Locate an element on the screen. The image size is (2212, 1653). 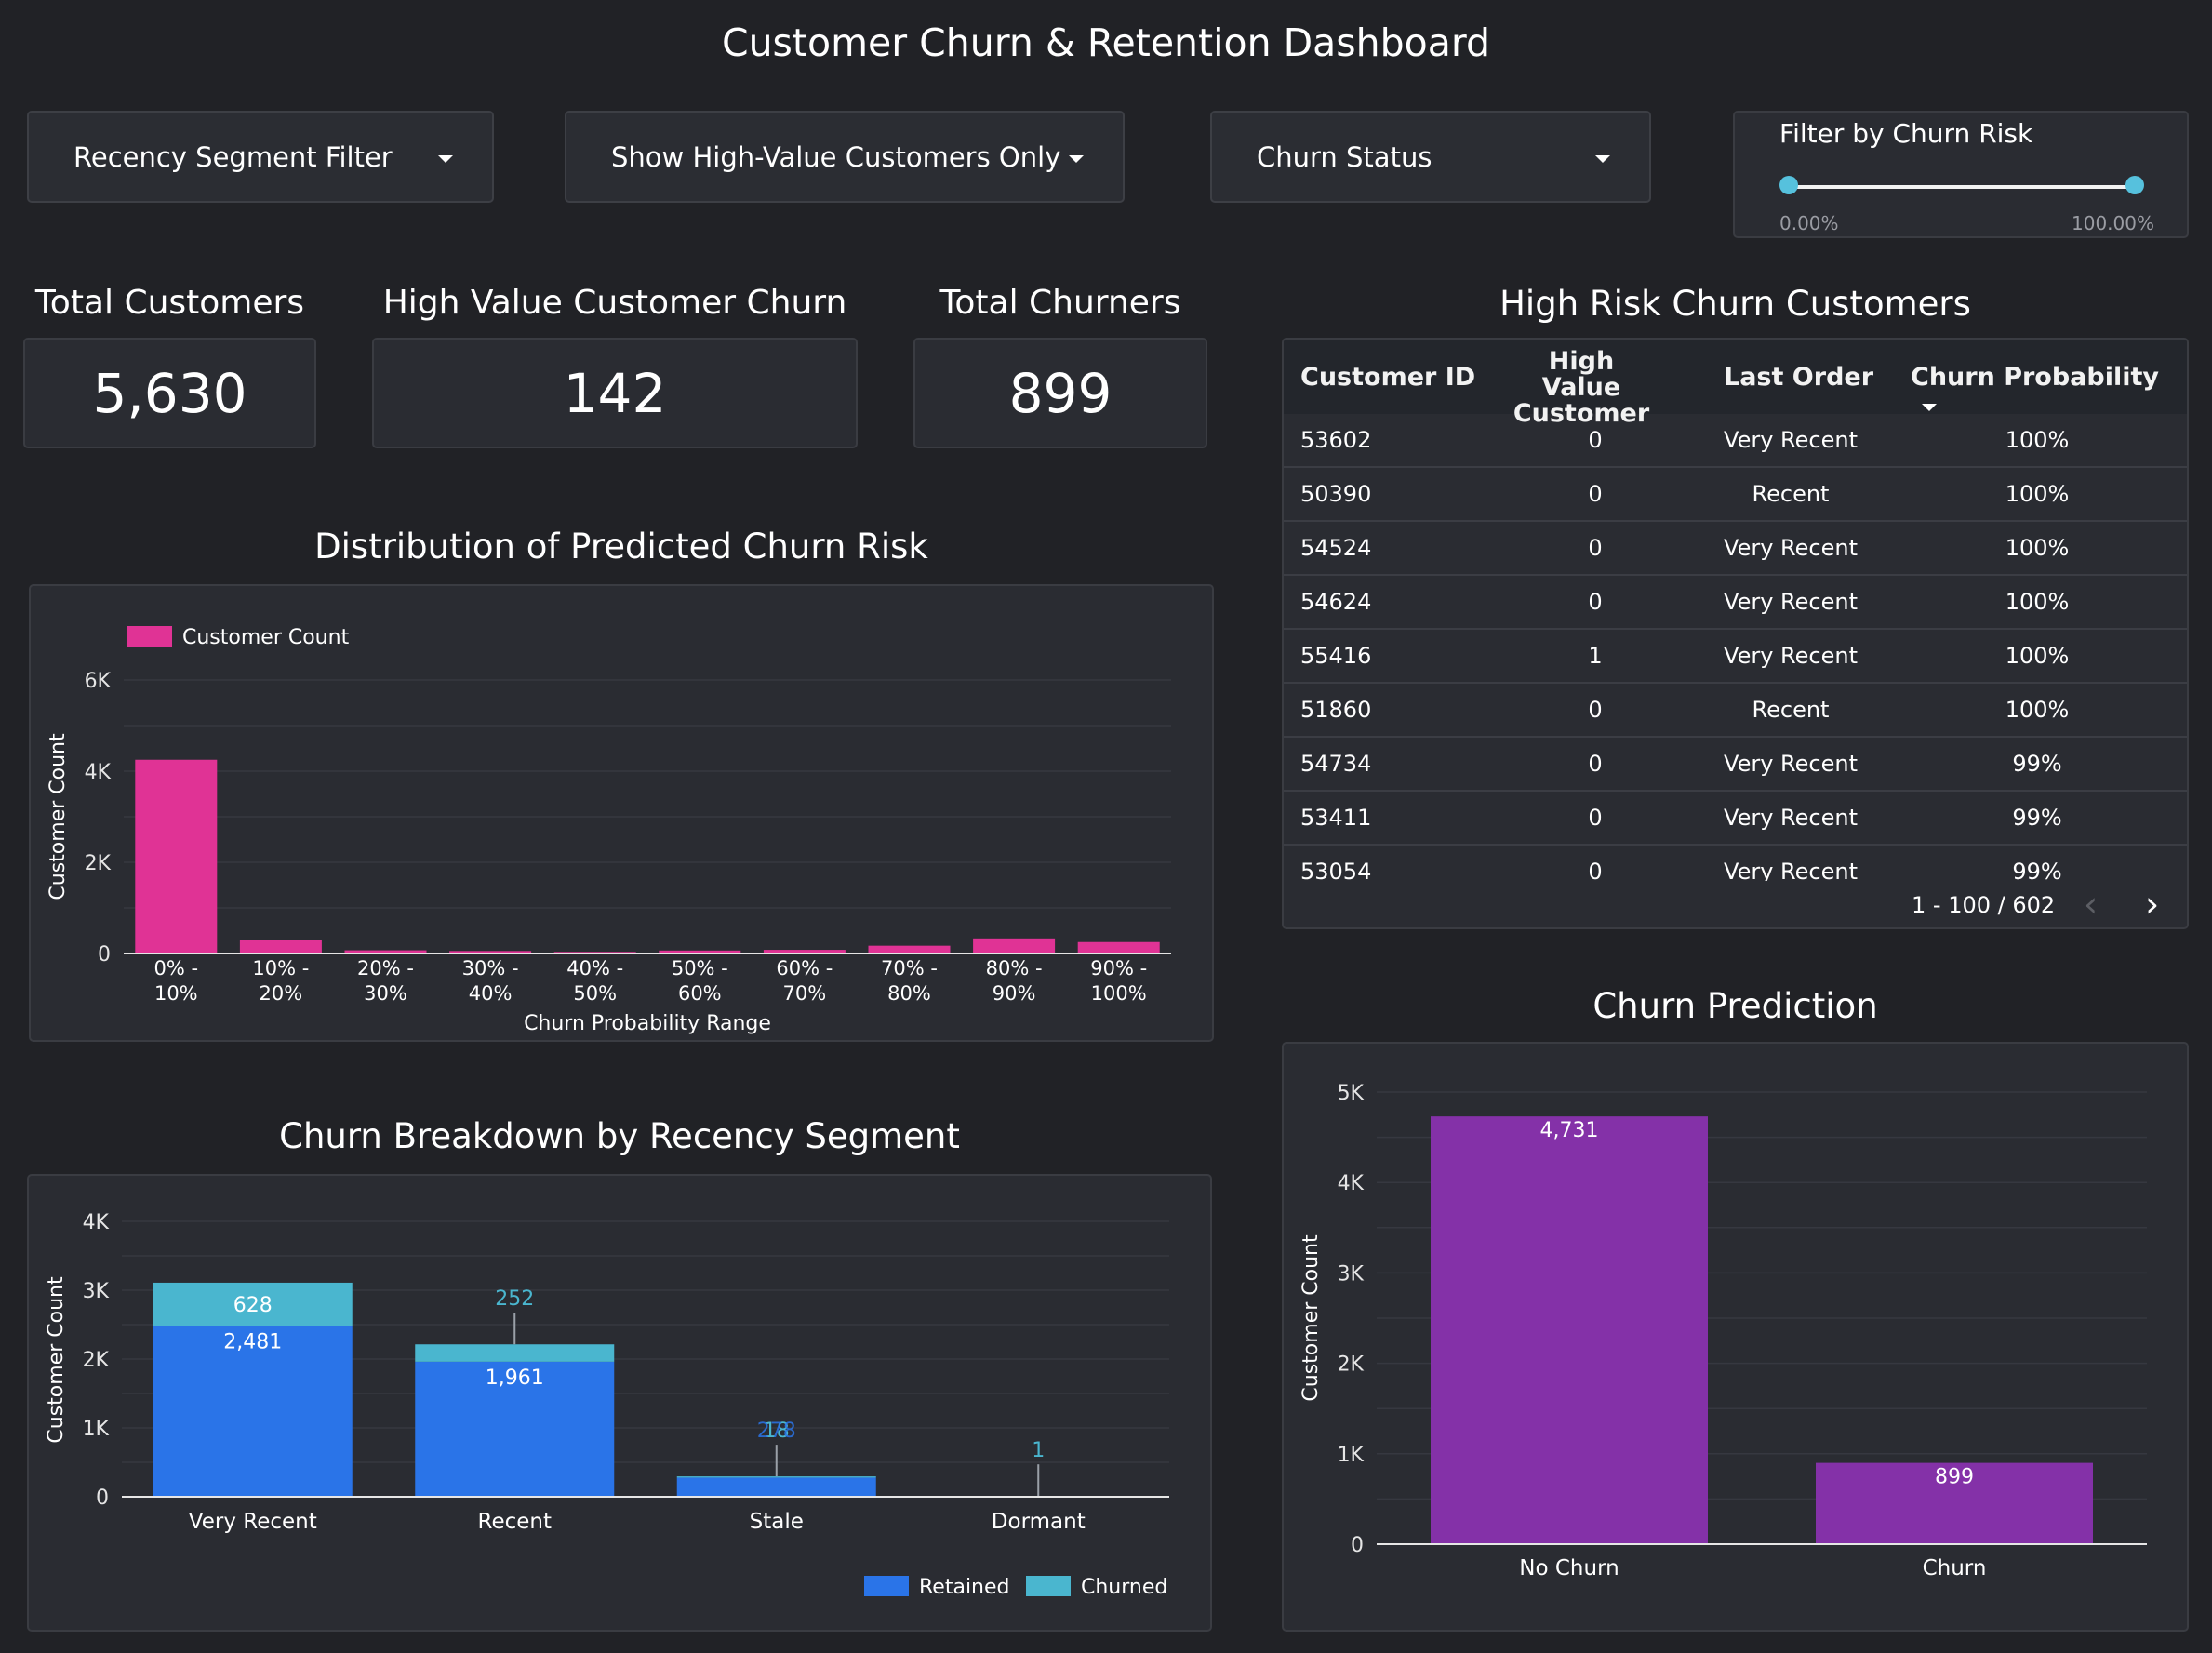
sort-desc-icon is located at coordinates (1929, 407).